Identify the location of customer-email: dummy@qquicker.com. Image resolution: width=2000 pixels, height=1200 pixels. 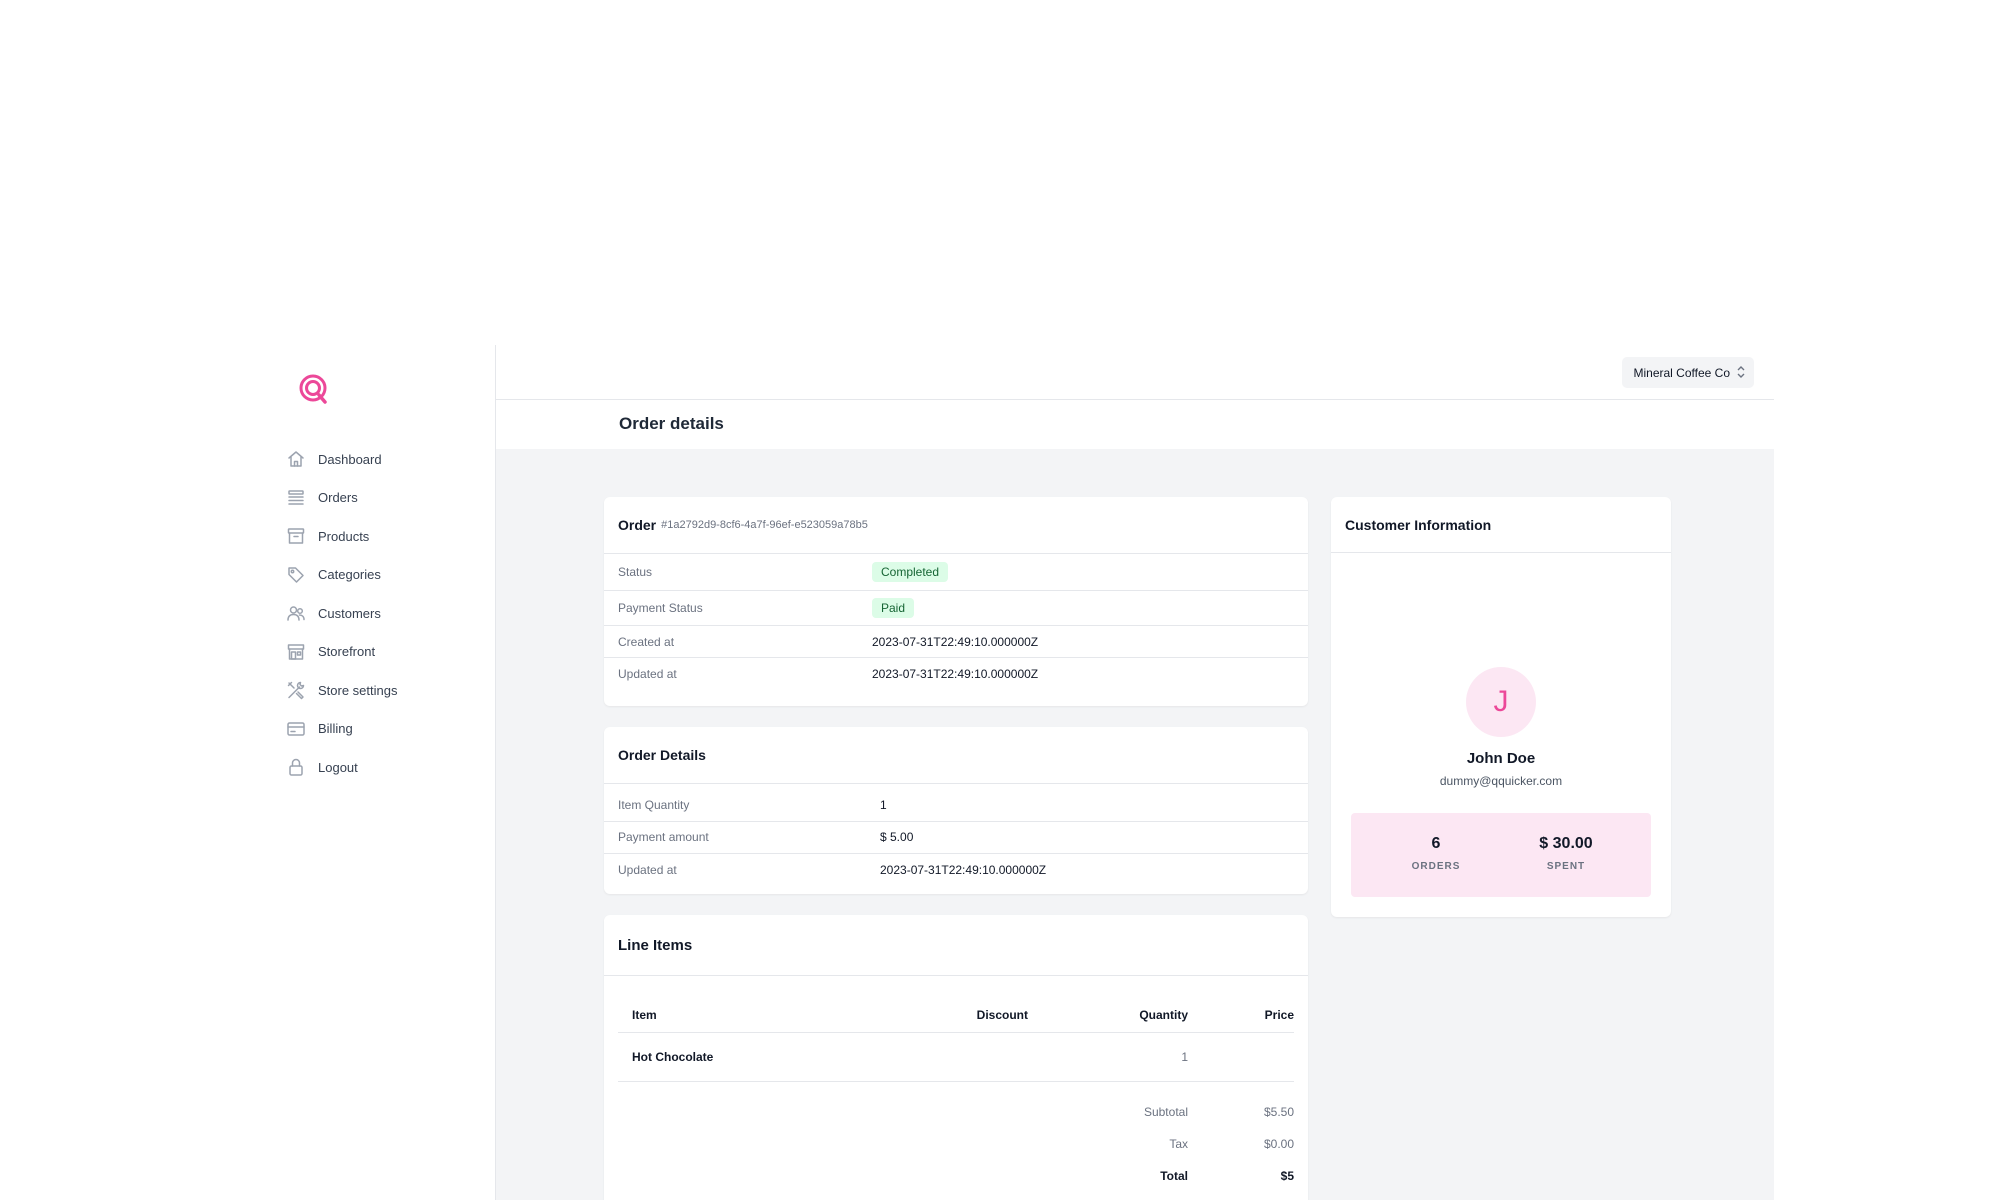
(1501, 781).